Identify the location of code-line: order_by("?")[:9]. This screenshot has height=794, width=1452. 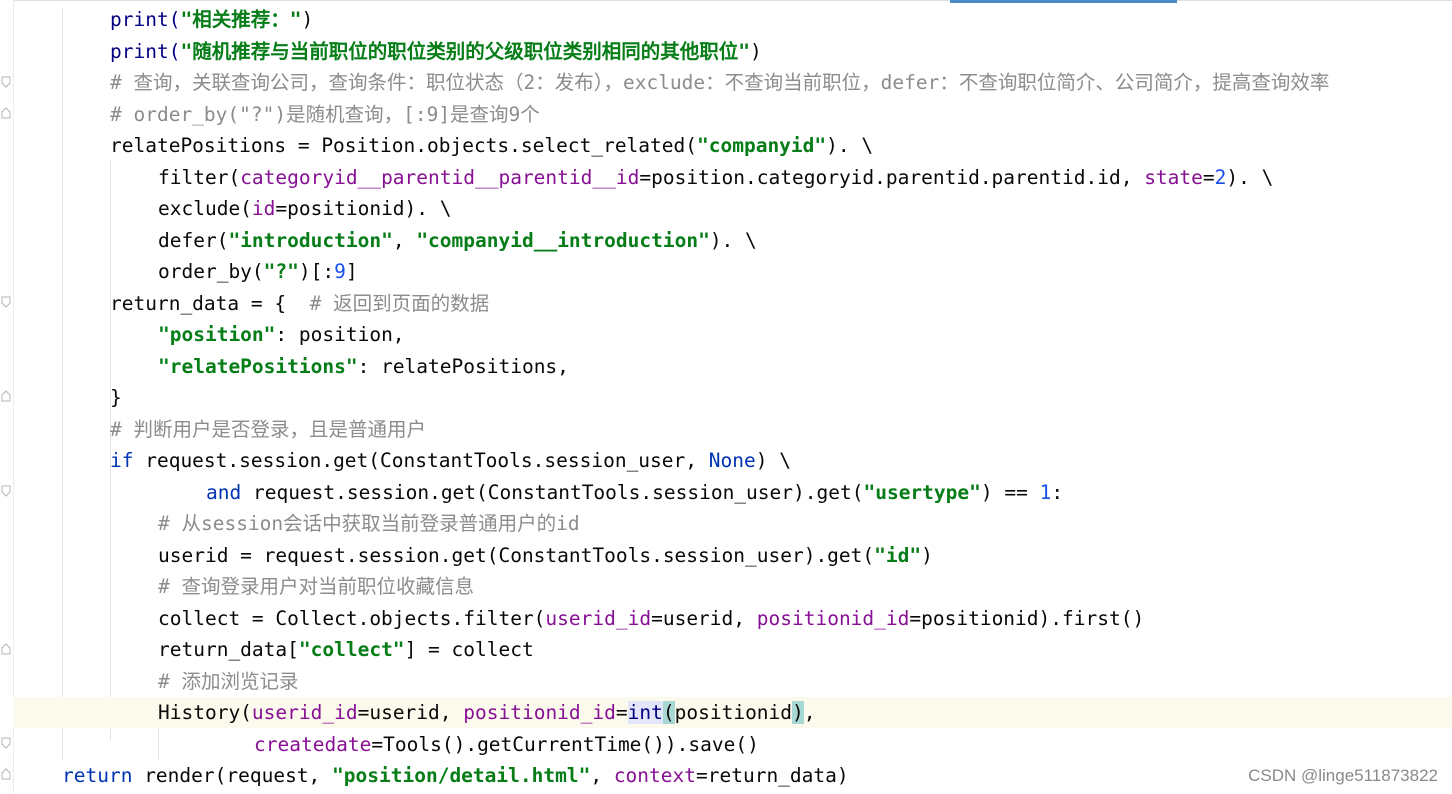
(258, 271).